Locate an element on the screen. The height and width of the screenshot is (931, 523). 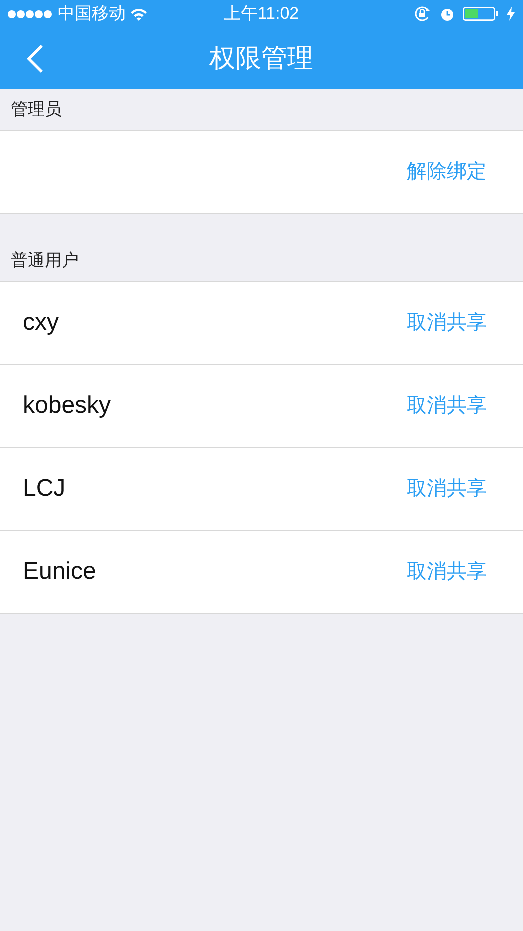
rotation-lock-icon is located at coordinates (423, 14).